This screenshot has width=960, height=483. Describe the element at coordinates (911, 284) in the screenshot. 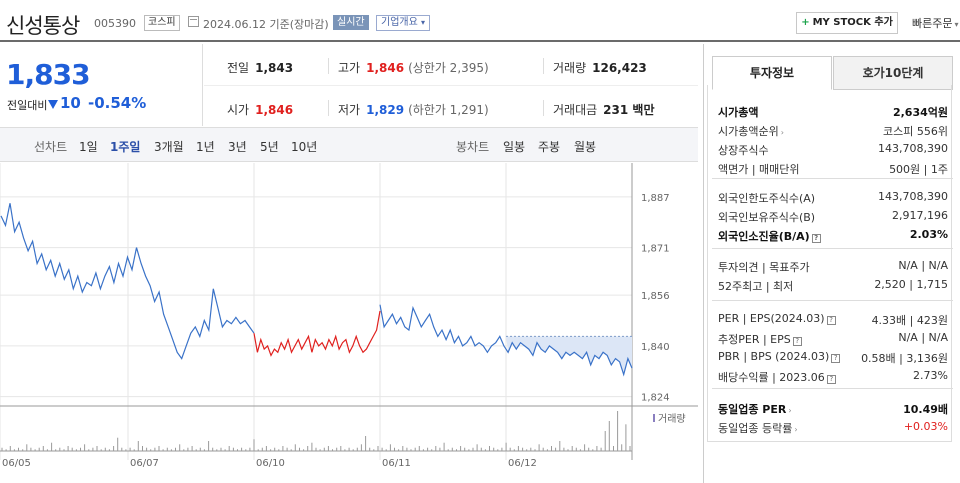

I see `invest-value: 2,520 | 1,715` at that location.